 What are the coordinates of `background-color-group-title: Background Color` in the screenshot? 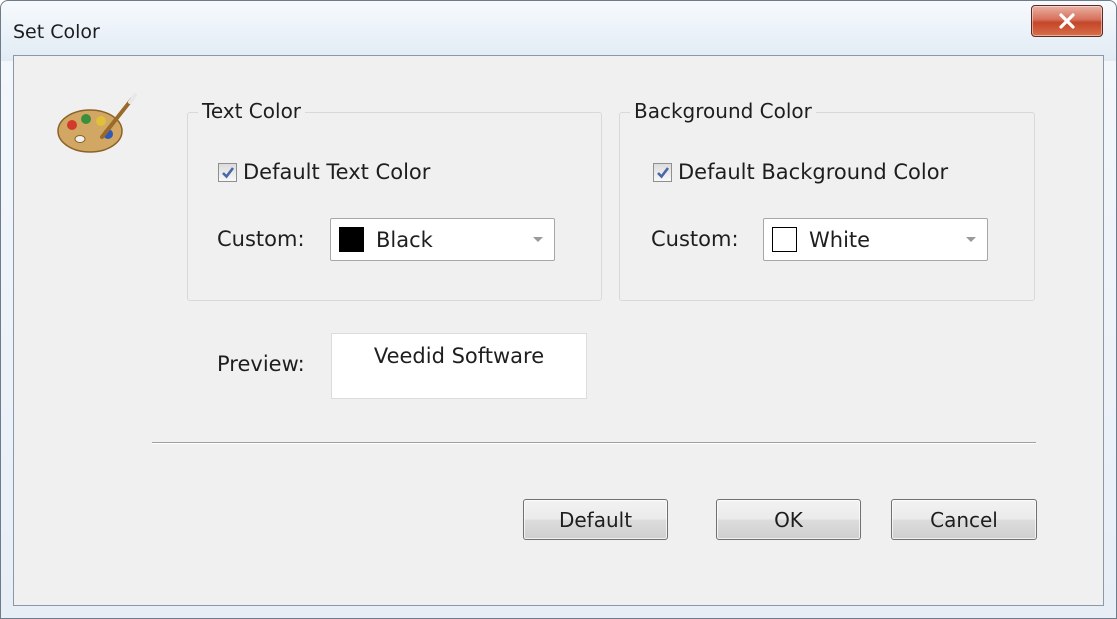 It's located at (723, 111).